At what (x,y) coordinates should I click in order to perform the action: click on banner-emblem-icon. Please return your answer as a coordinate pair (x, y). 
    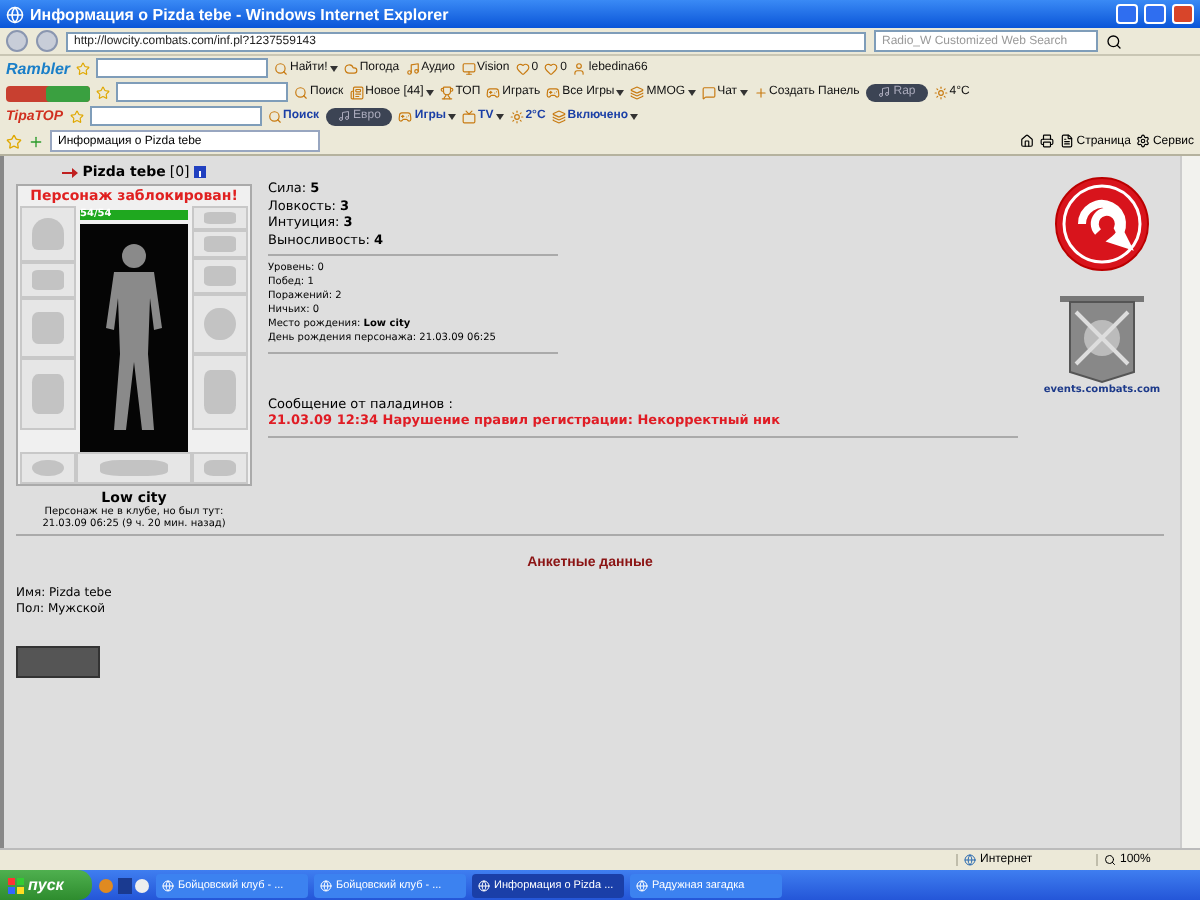
    Looking at the image, I should click on (1102, 338).